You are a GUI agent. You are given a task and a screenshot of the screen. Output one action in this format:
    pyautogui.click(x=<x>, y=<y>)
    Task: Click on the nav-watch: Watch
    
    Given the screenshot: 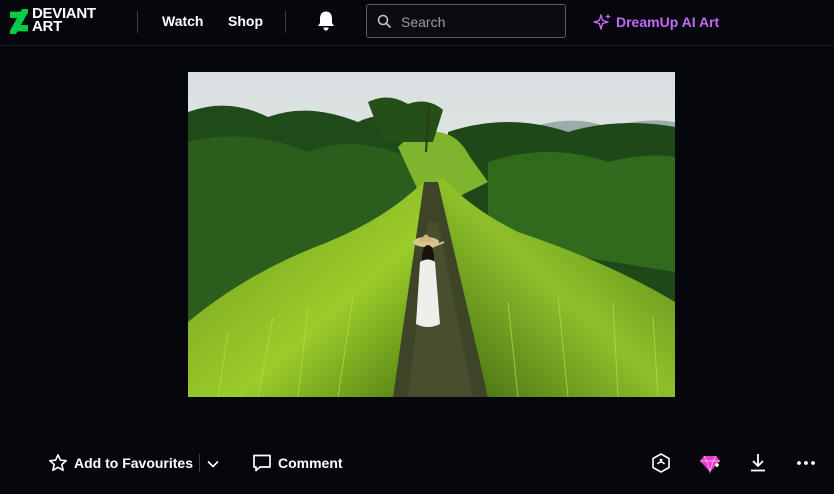 What is the action you would take?
    pyautogui.click(x=182, y=21)
    